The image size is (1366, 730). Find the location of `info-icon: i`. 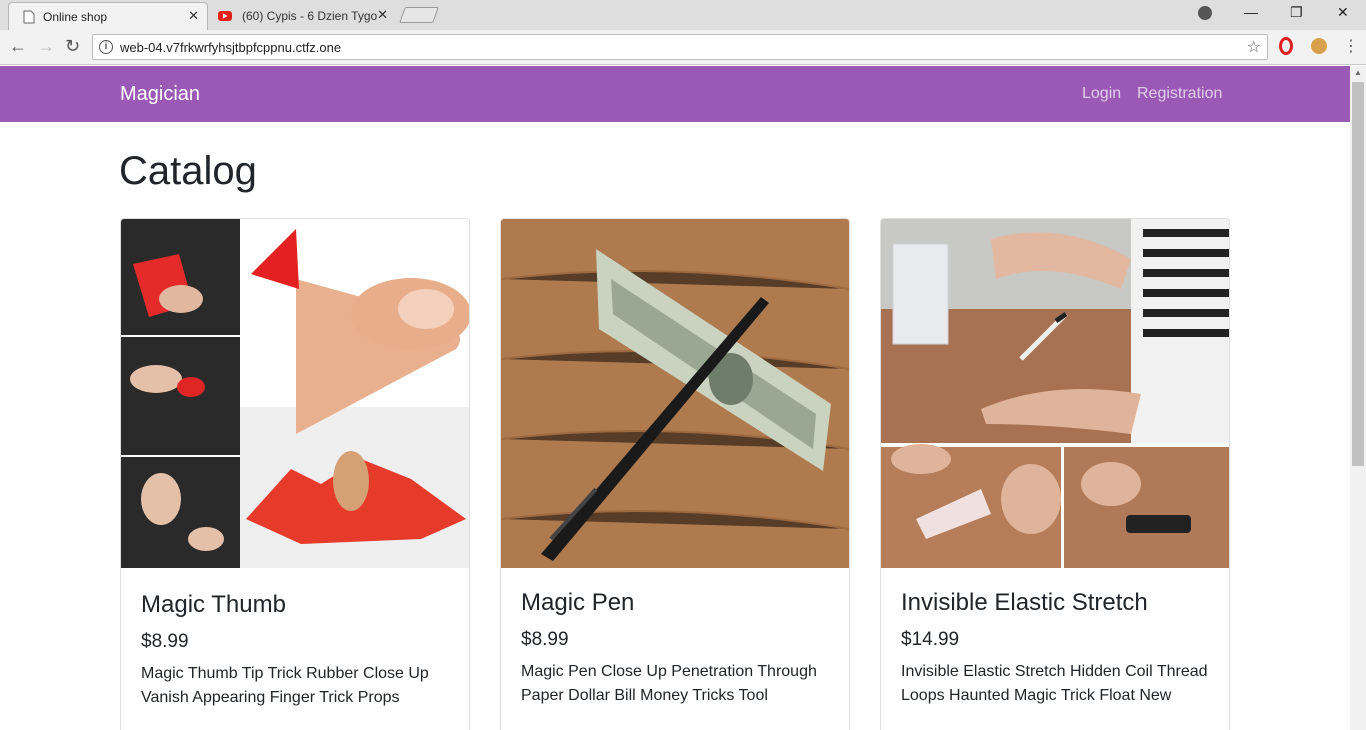

info-icon: i is located at coordinates (106, 47).